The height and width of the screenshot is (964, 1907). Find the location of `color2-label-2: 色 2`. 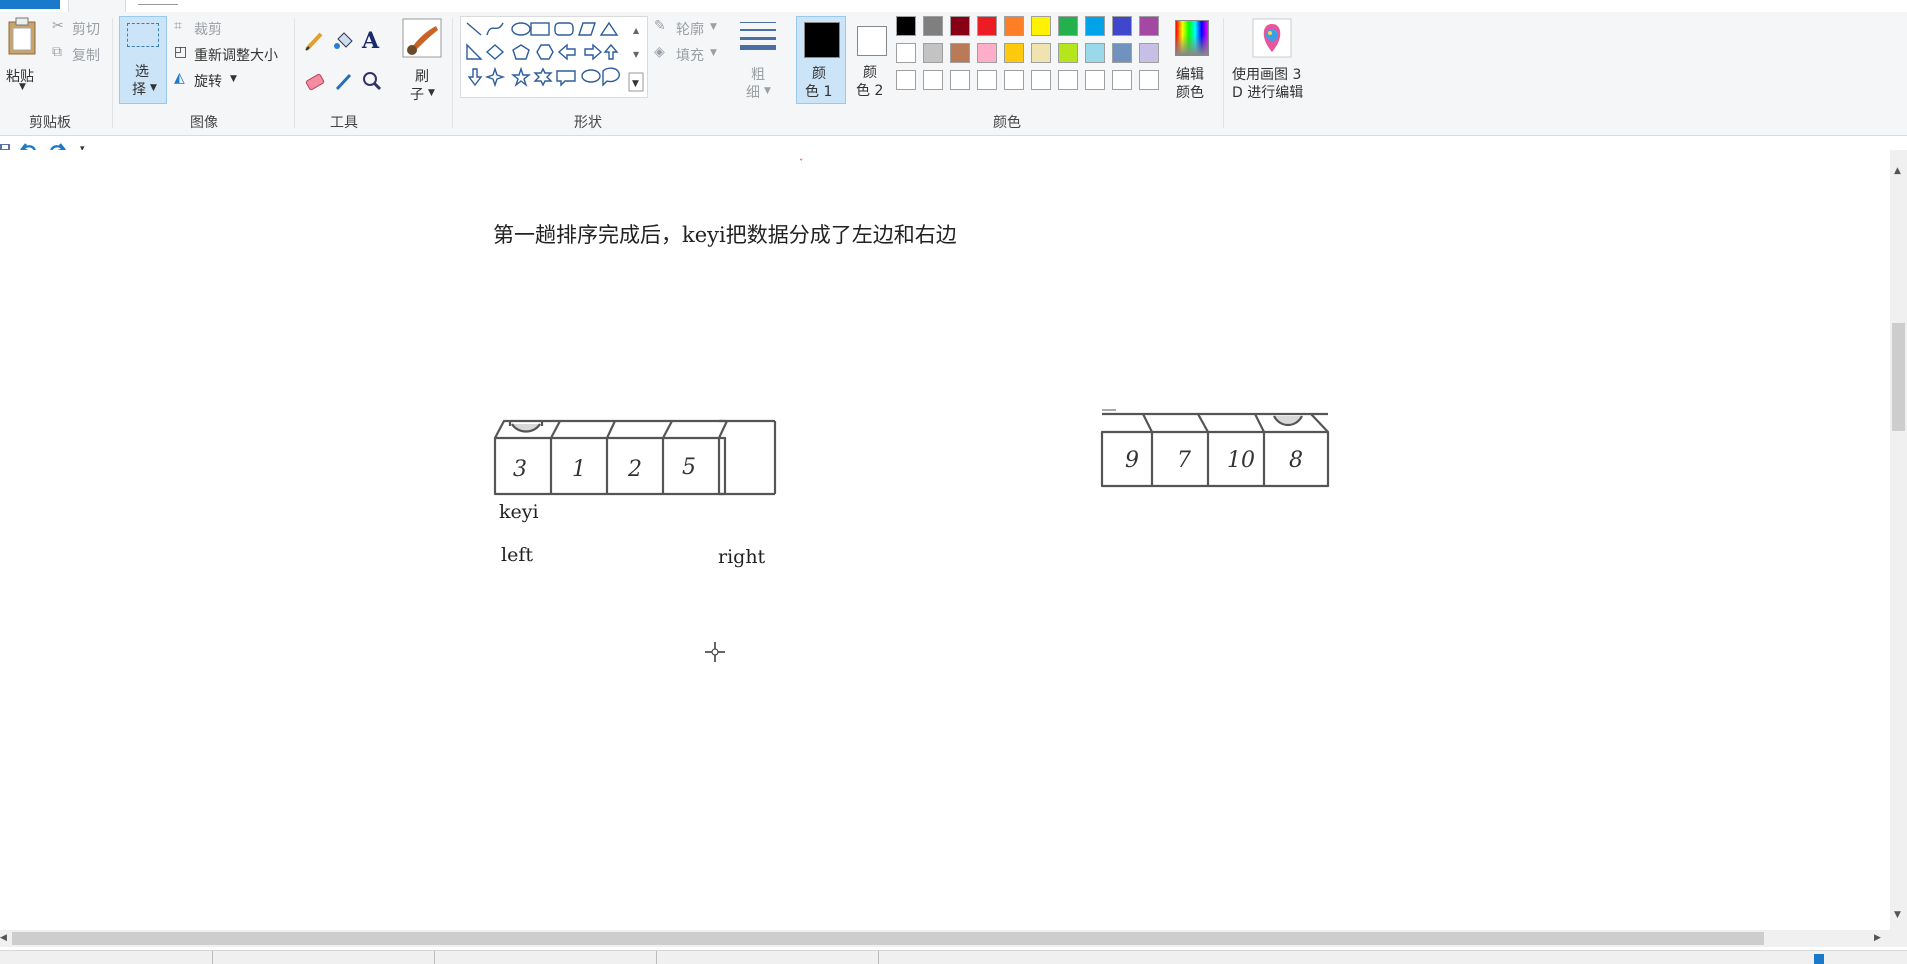

color2-label-2: 色 2 is located at coordinates (870, 91).